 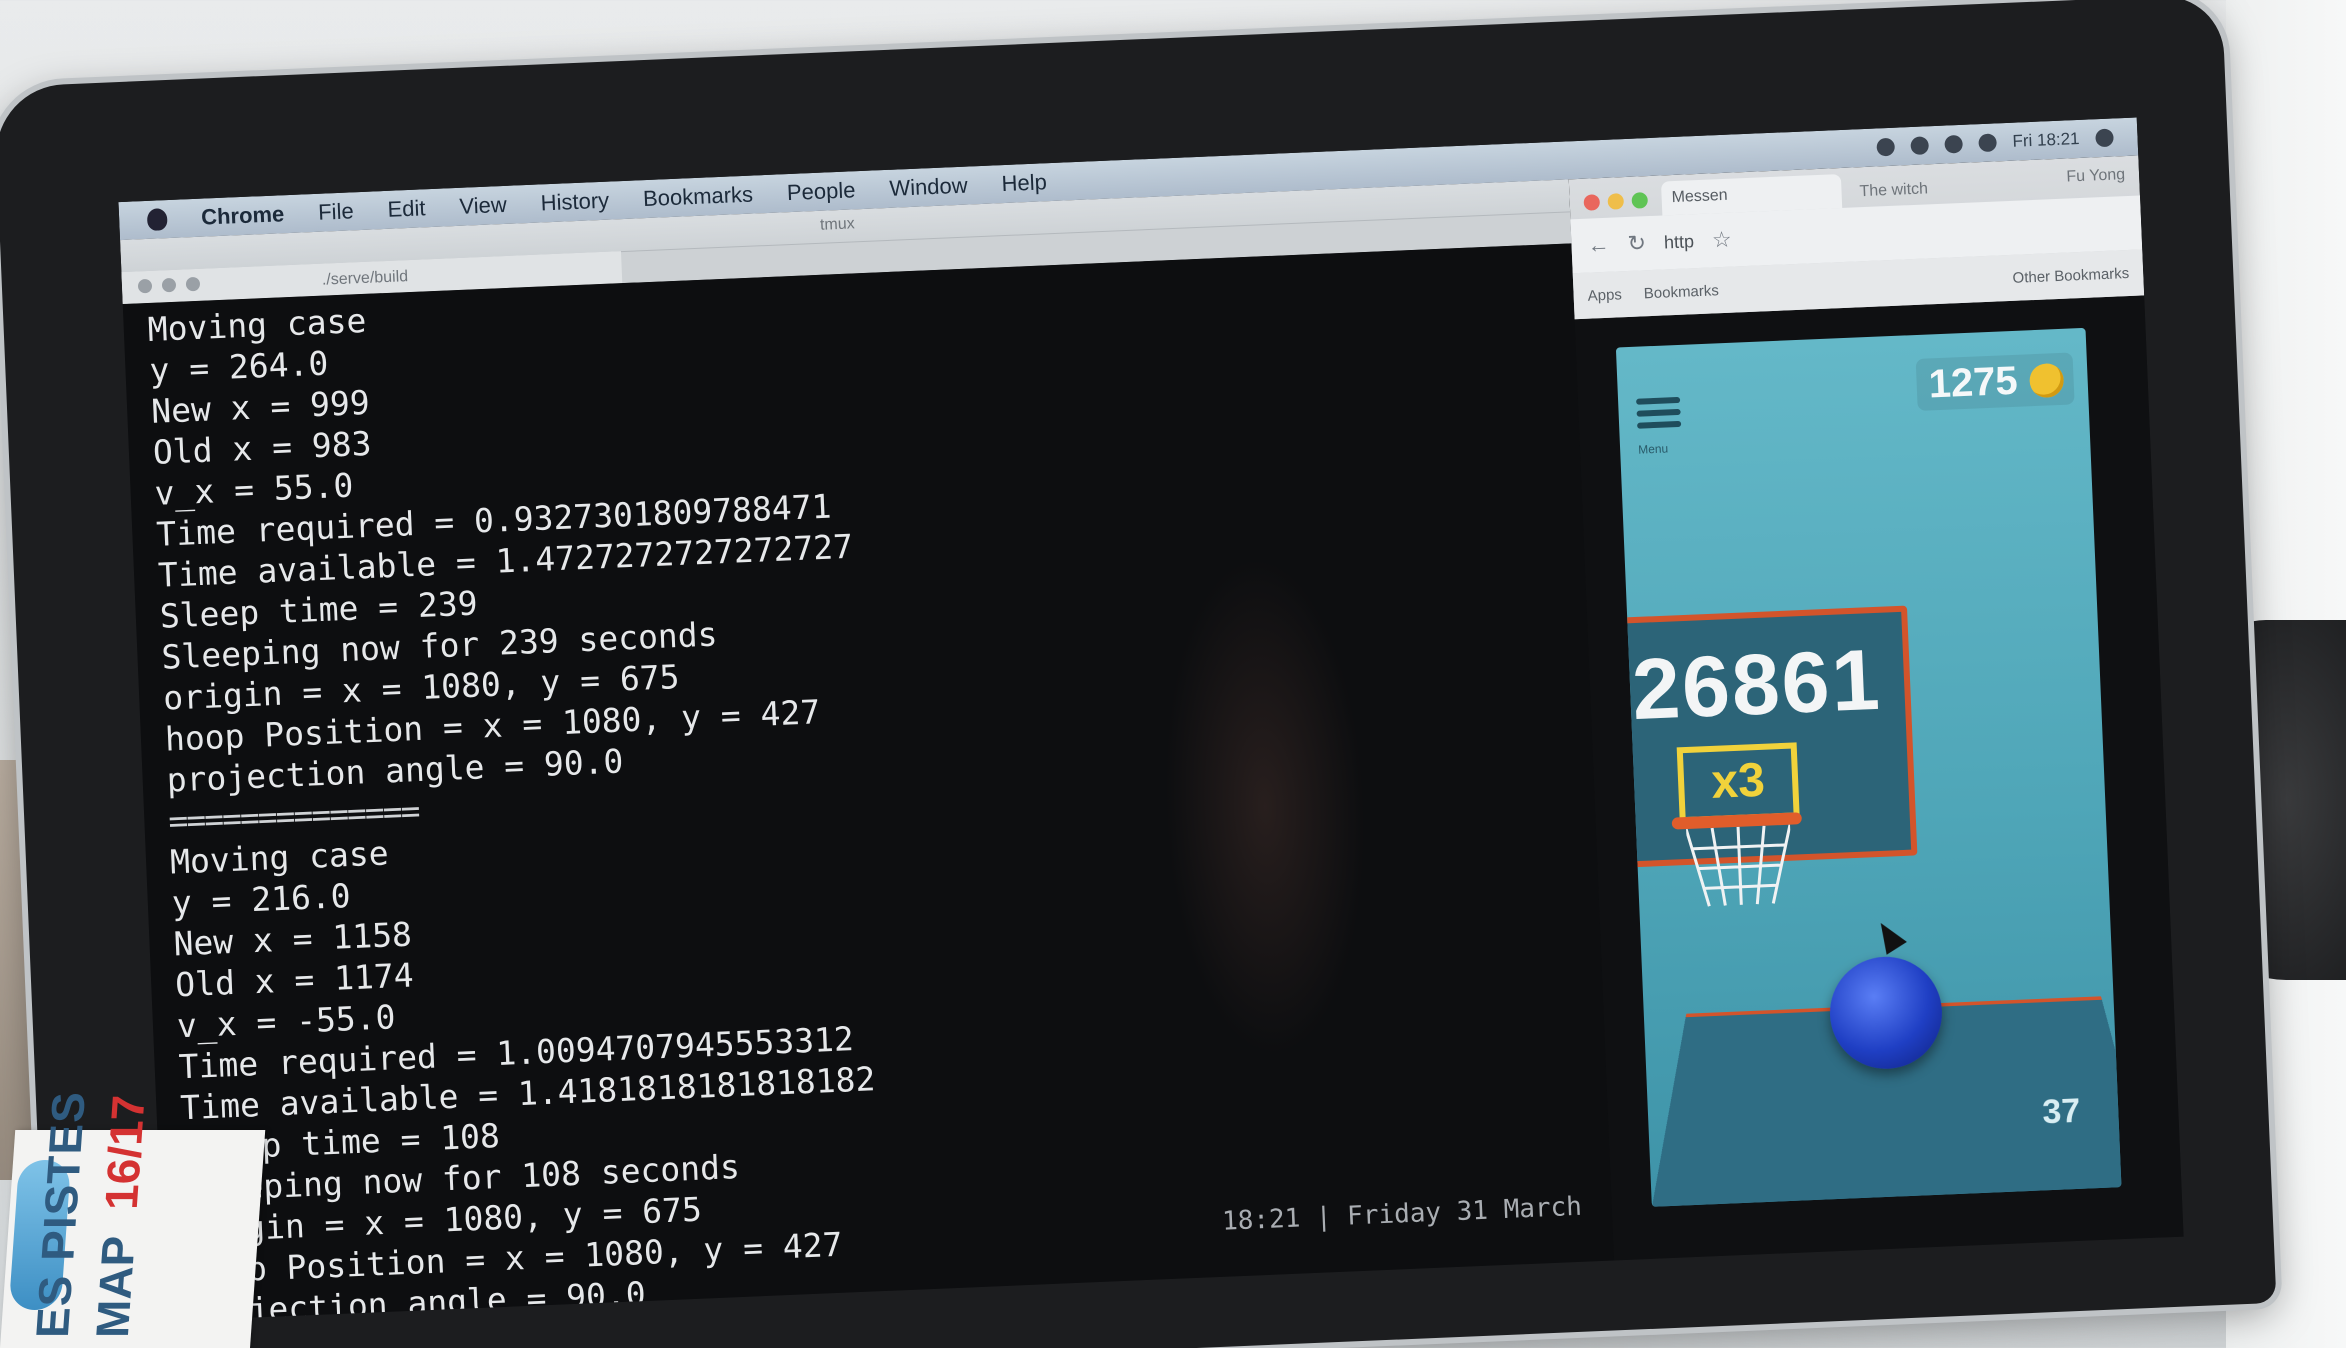 I want to click on magazine: ES PISTES MAP 16/17, so click(x=133, y=1219).